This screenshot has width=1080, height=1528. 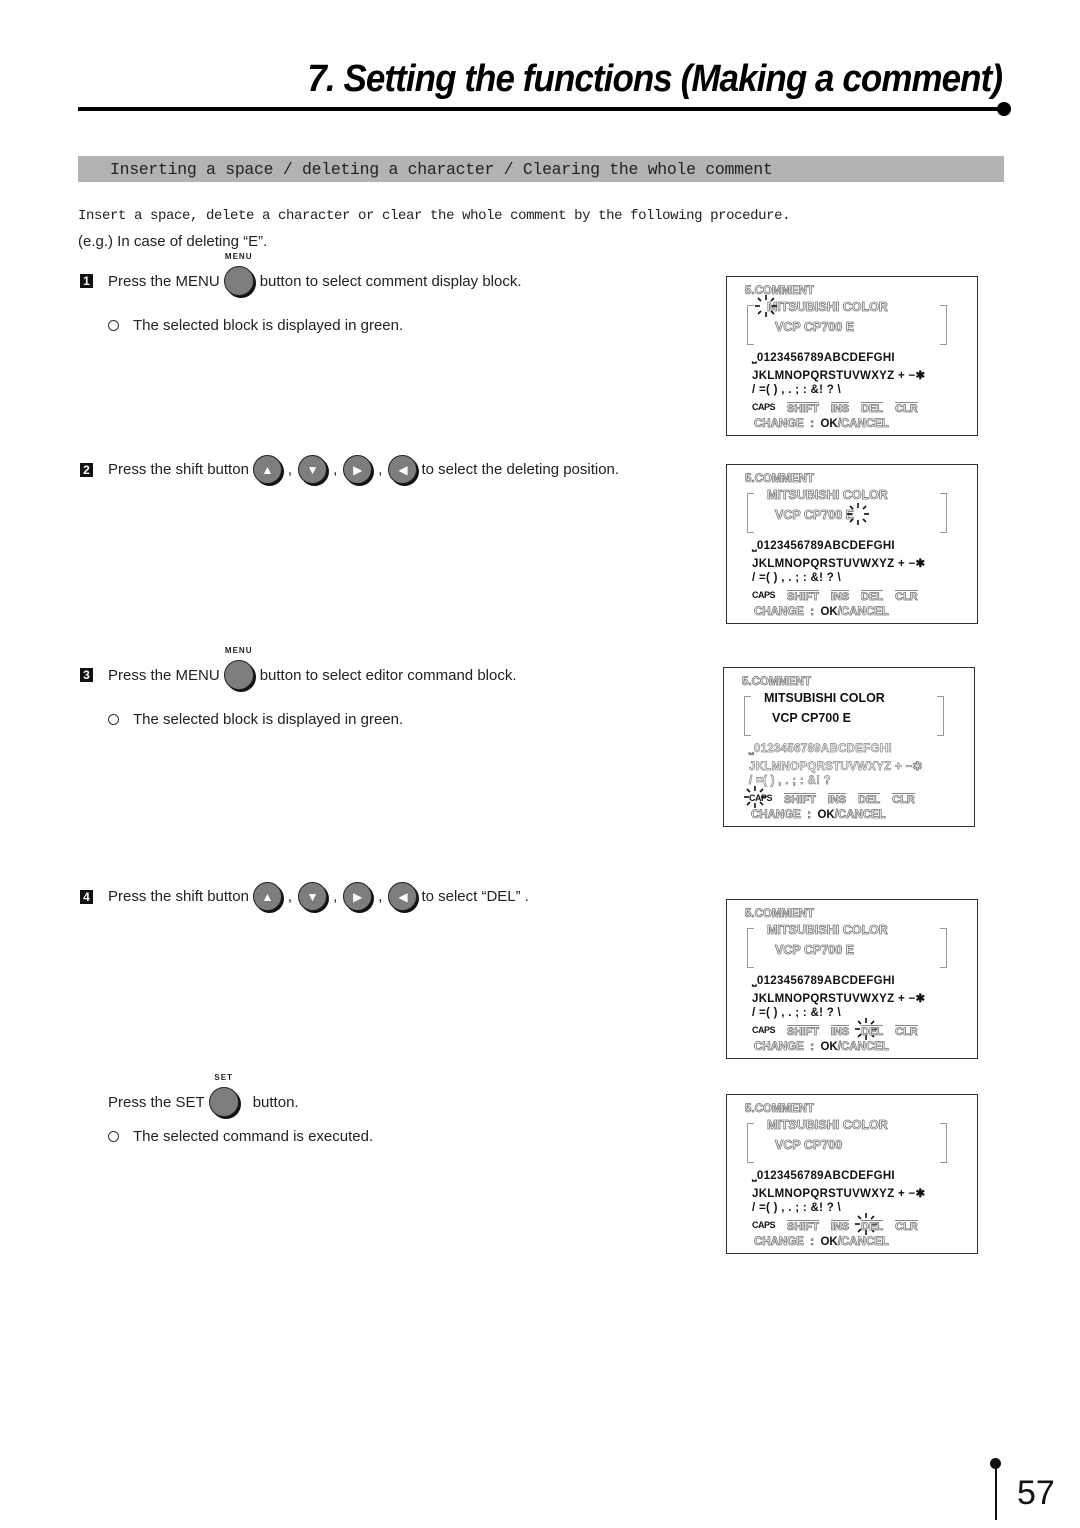 I want to click on step-text-before: Press the MENU, so click(x=164, y=281).